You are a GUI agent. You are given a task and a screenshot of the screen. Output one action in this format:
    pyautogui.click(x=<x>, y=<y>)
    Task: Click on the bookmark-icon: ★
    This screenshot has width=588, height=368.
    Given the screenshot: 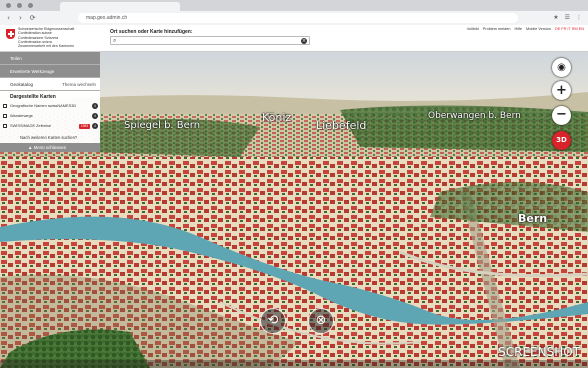 What is the action you would take?
    pyautogui.click(x=555, y=17)
    